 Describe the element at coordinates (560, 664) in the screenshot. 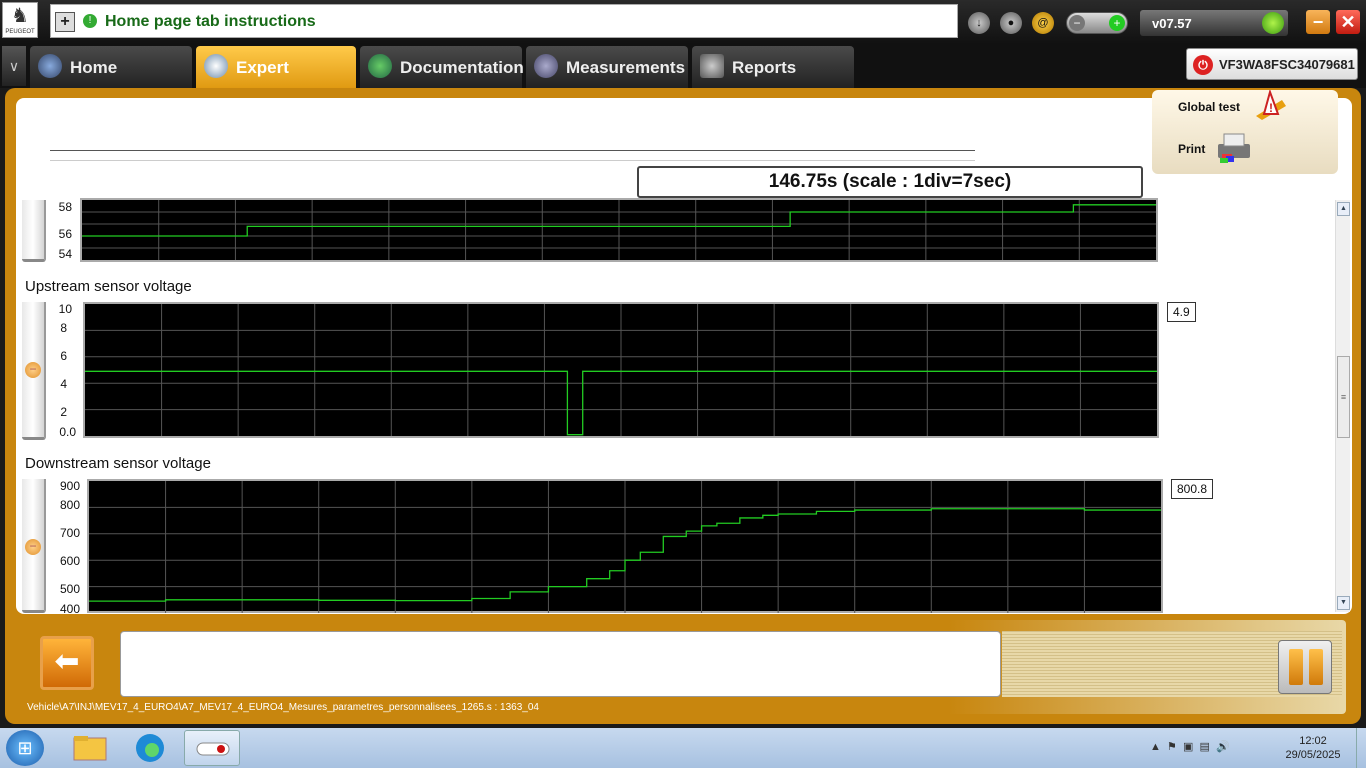

I see `message-box` at that location.